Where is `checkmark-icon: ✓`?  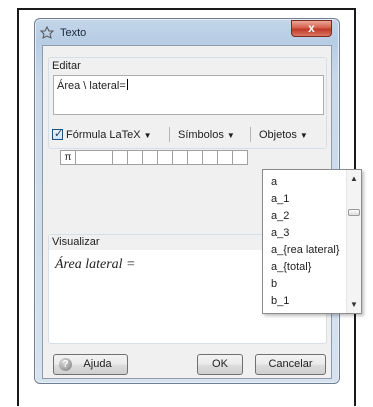 checkmark-icon: ✓ is located at coordinates (59, 134).